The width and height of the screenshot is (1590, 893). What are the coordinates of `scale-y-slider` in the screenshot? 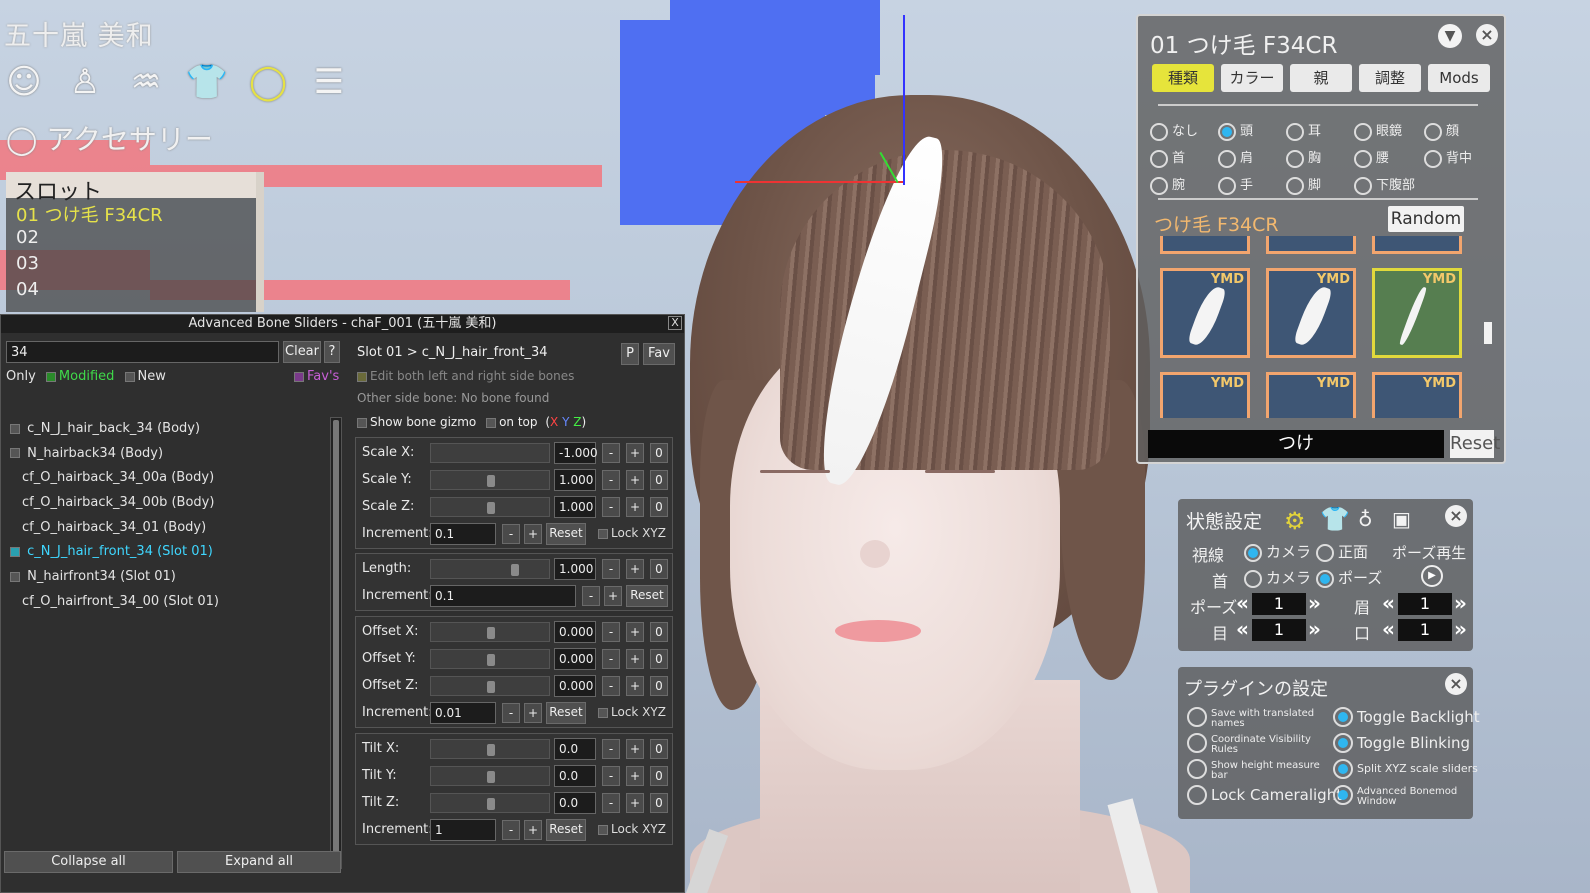 It's located at (490, 480).